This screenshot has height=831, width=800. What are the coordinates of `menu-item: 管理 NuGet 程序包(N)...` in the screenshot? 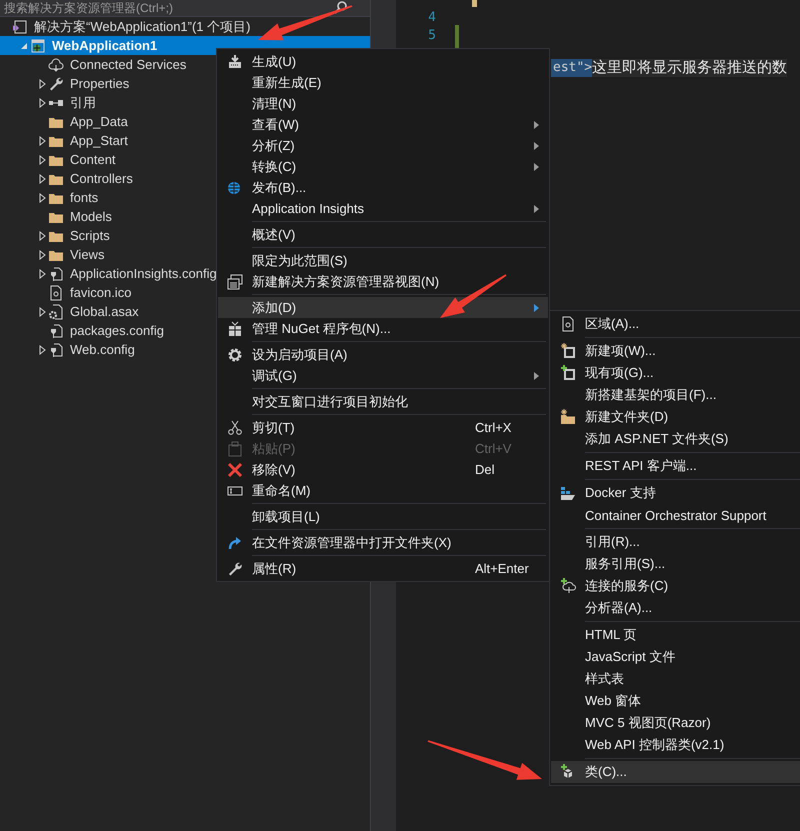 It's located at (383, 328).